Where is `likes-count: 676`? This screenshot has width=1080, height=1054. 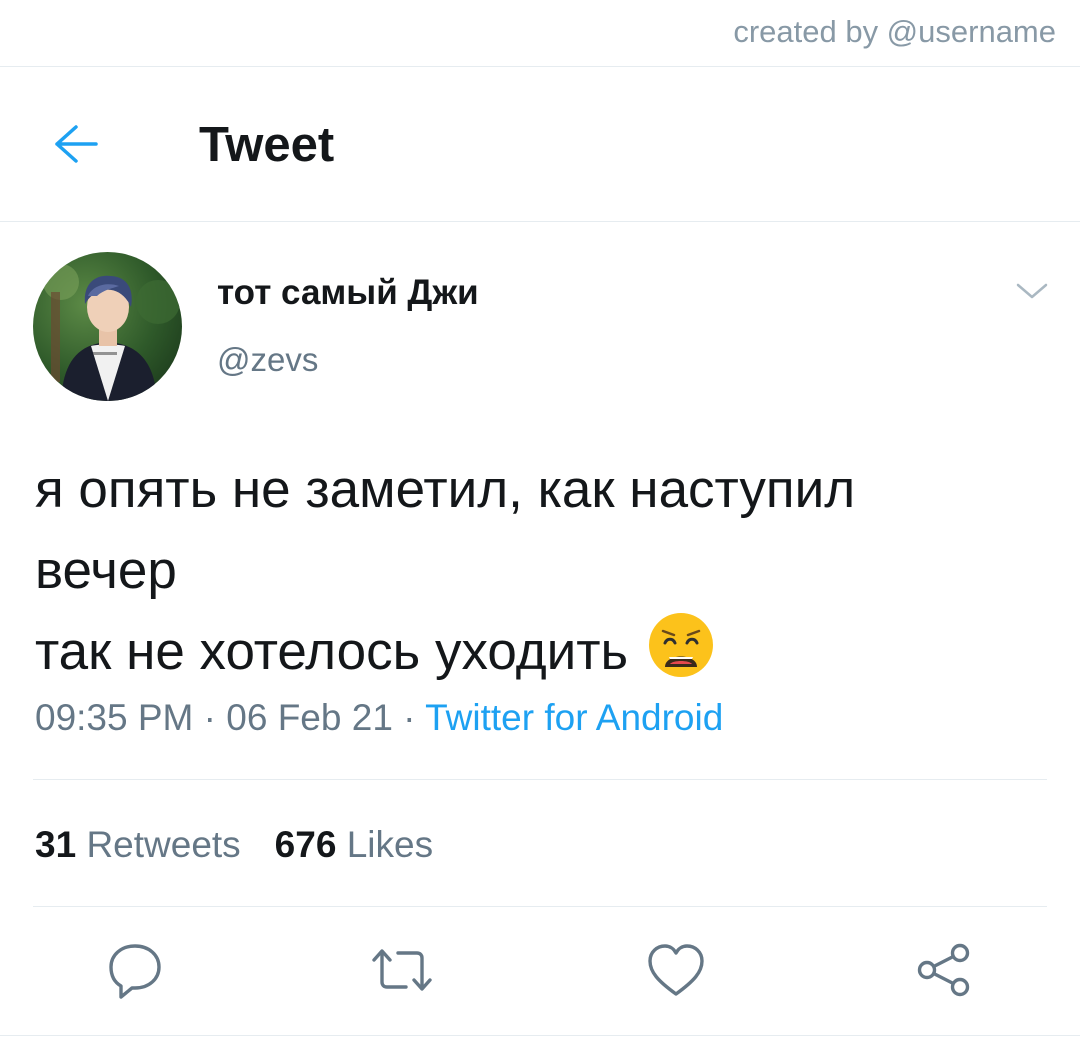 likes-count: 676 is located at coordinates (305, 844).